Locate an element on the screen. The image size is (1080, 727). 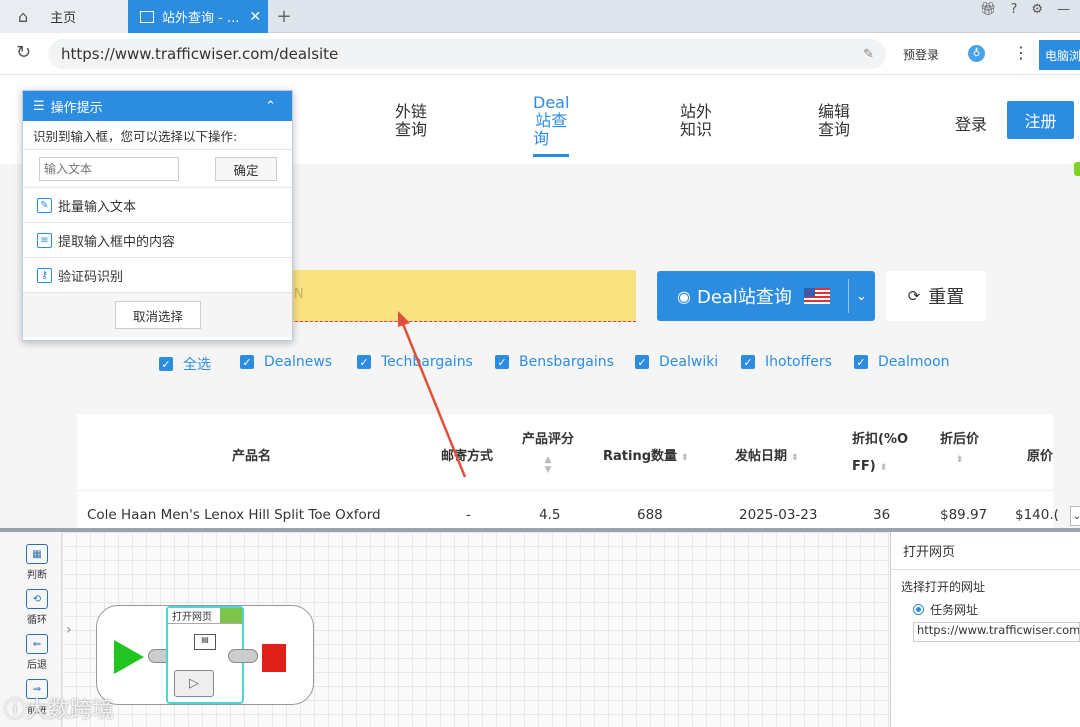
new-tab-button: + is located at coordinates (284, 16).